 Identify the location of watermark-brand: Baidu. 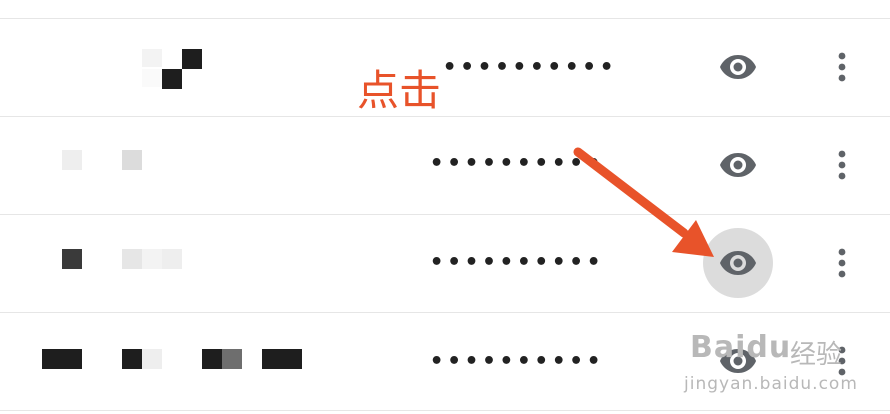
(741, 347).